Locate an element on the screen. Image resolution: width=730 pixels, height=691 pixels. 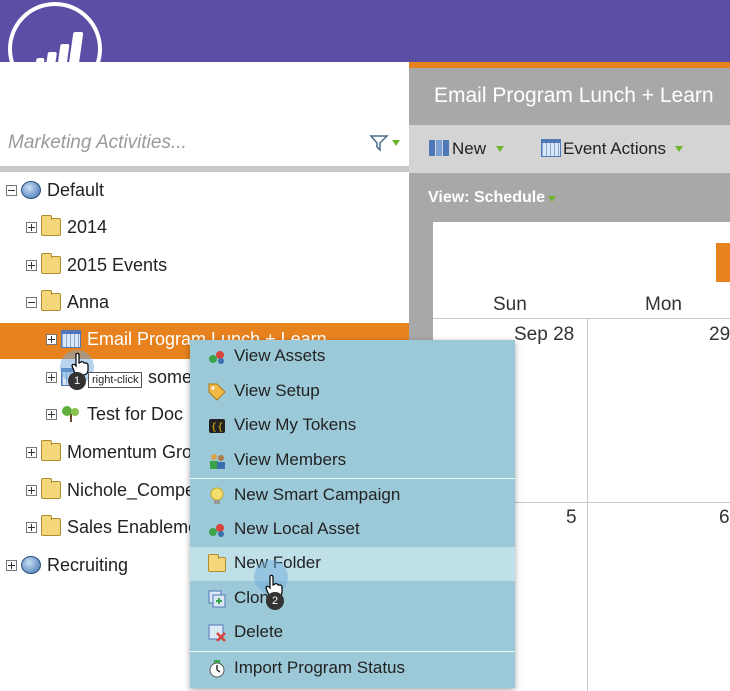
menu-item-label: New Smart Campaign is located at coordinates (317, 494).